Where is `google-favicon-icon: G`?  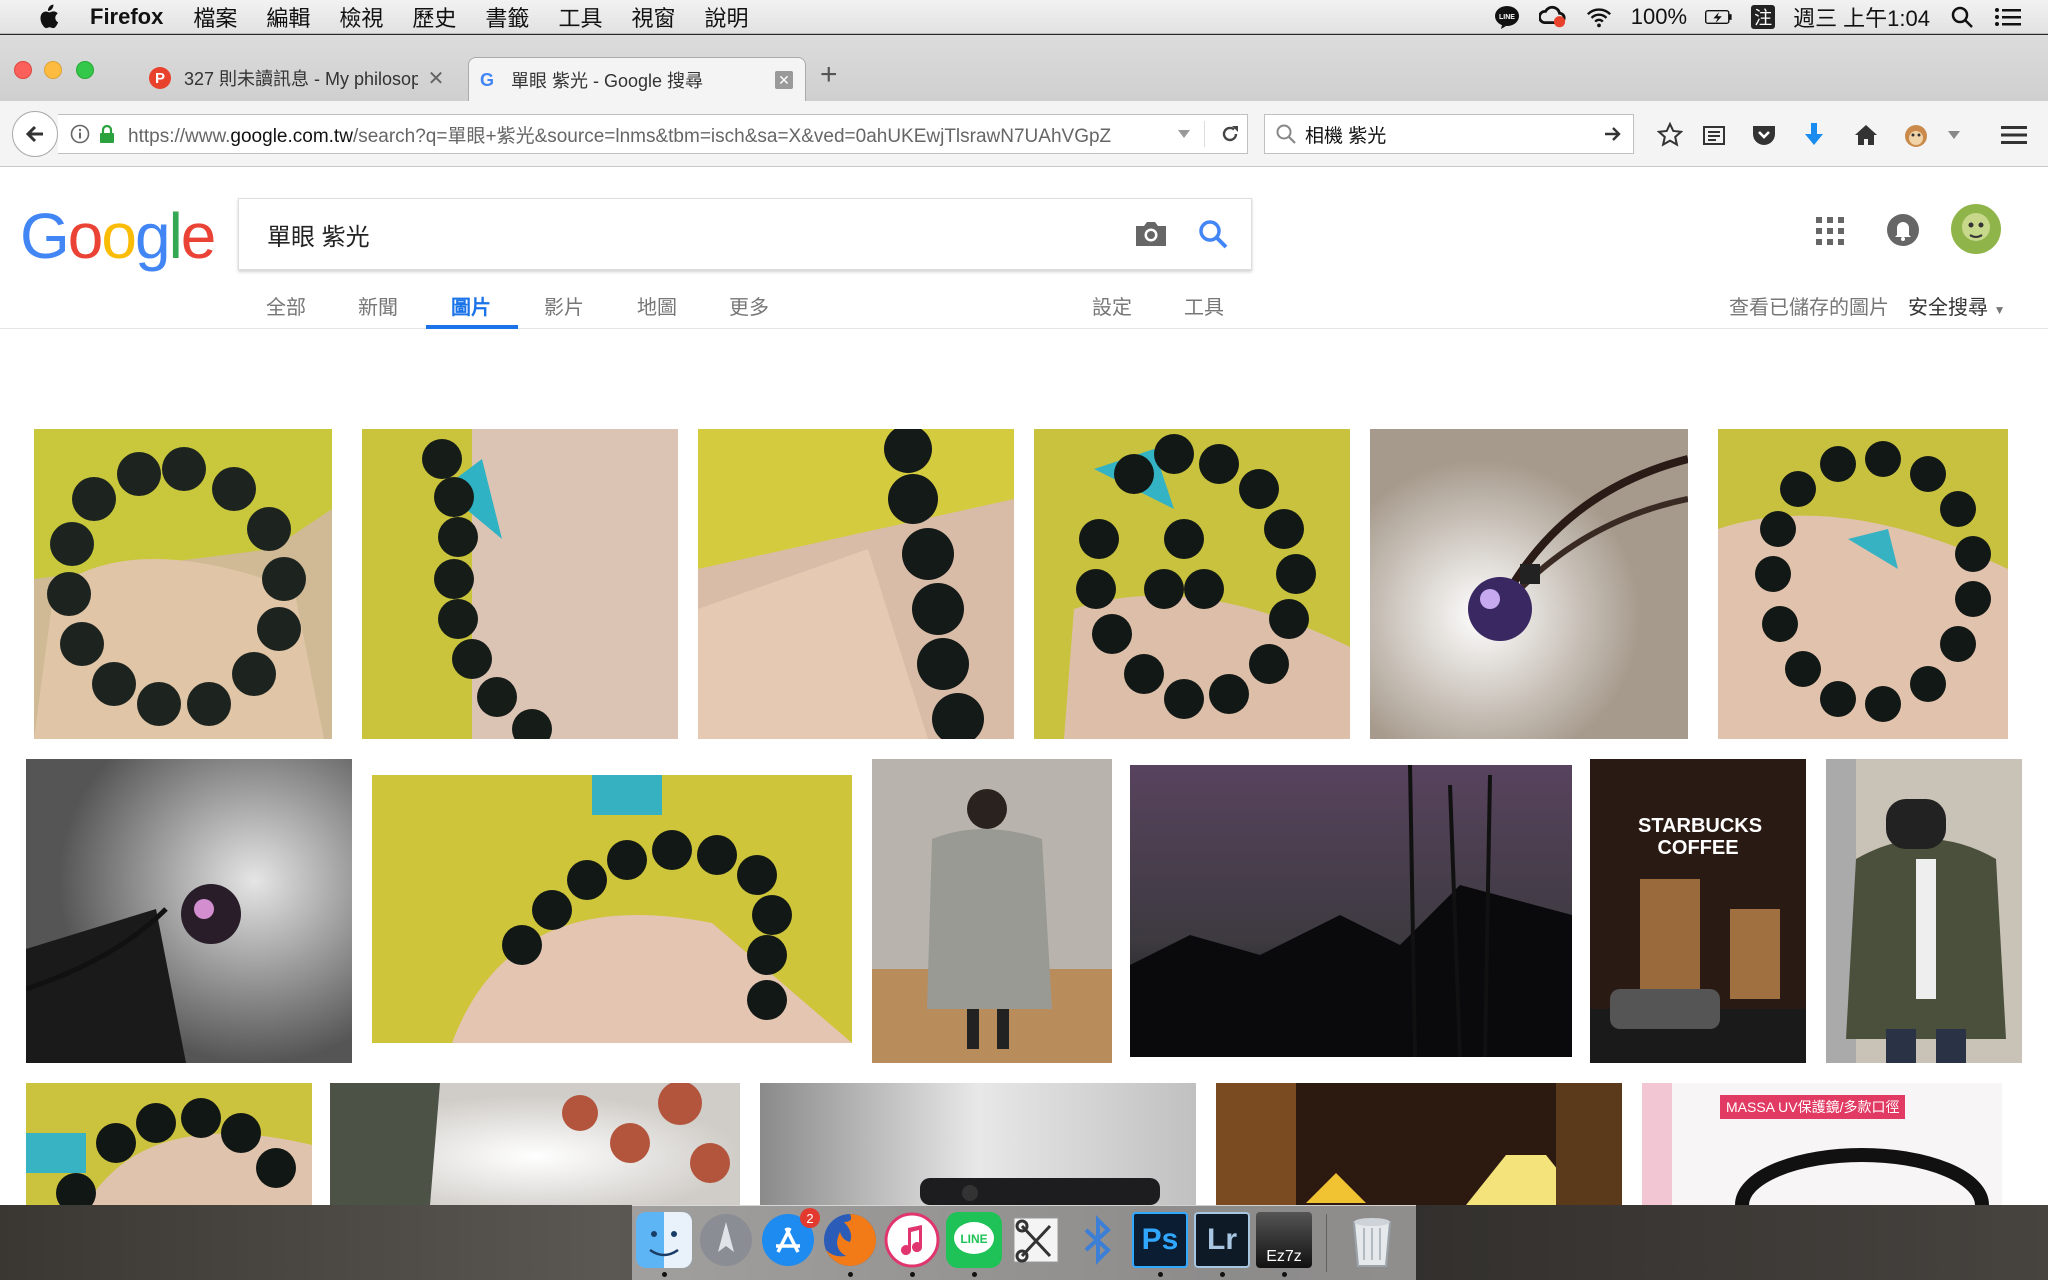
google-favicon-icon: G is located at coordinates (487, 80).